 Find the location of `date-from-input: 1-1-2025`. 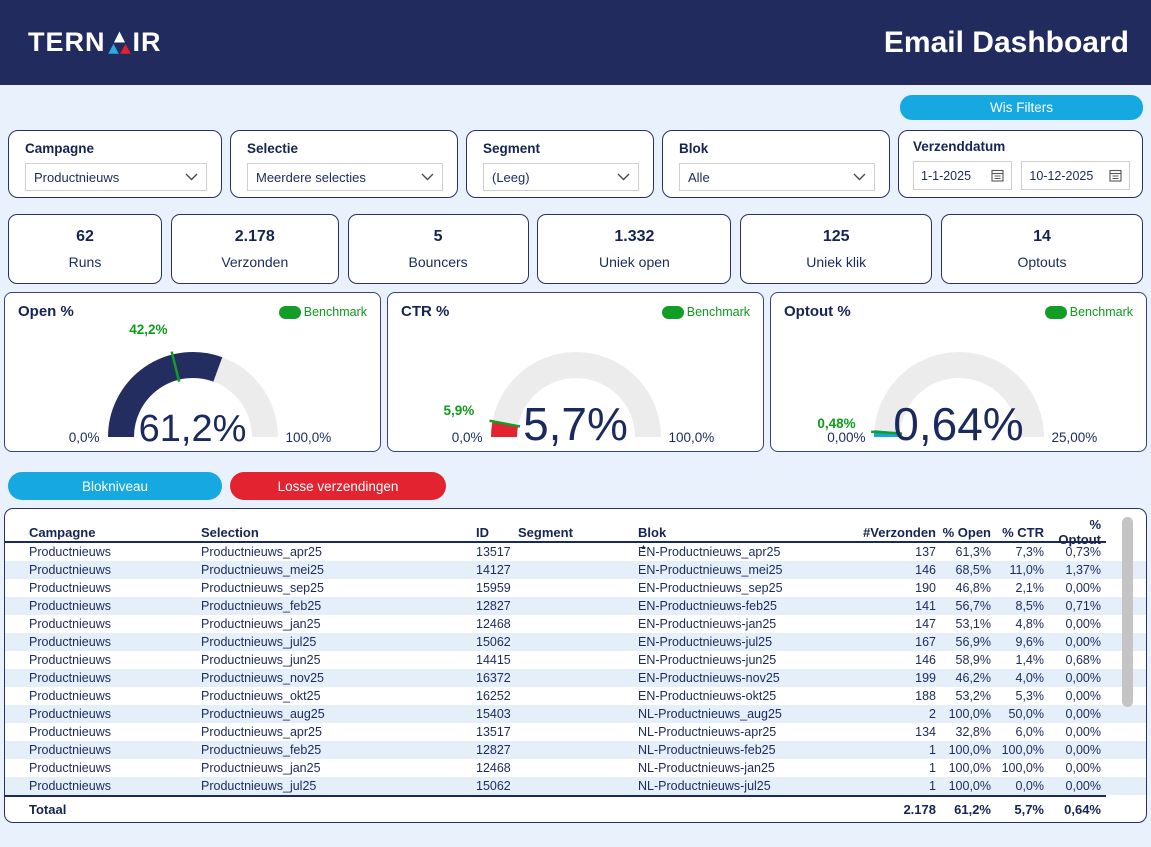

date-from-input: 1-1-2025 is located at coordinates (963, 175).